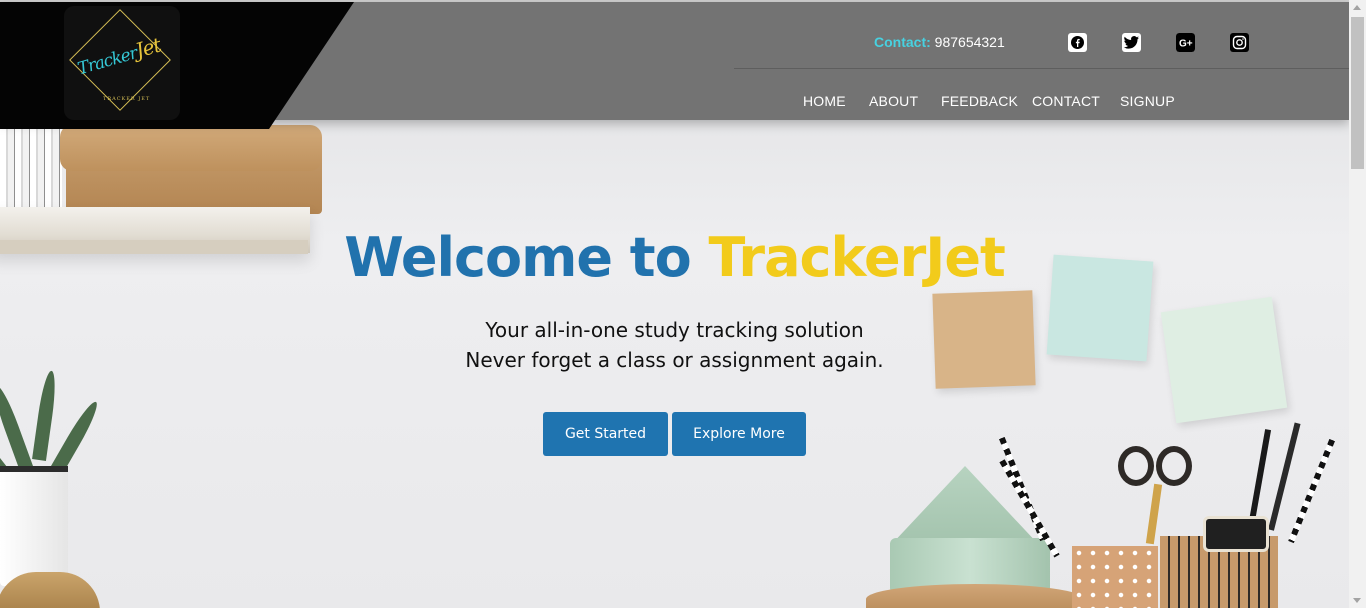 The height and width of the screenshot is (608, 1366). I want to click on plant-pot-decoration, so click(34, 526).